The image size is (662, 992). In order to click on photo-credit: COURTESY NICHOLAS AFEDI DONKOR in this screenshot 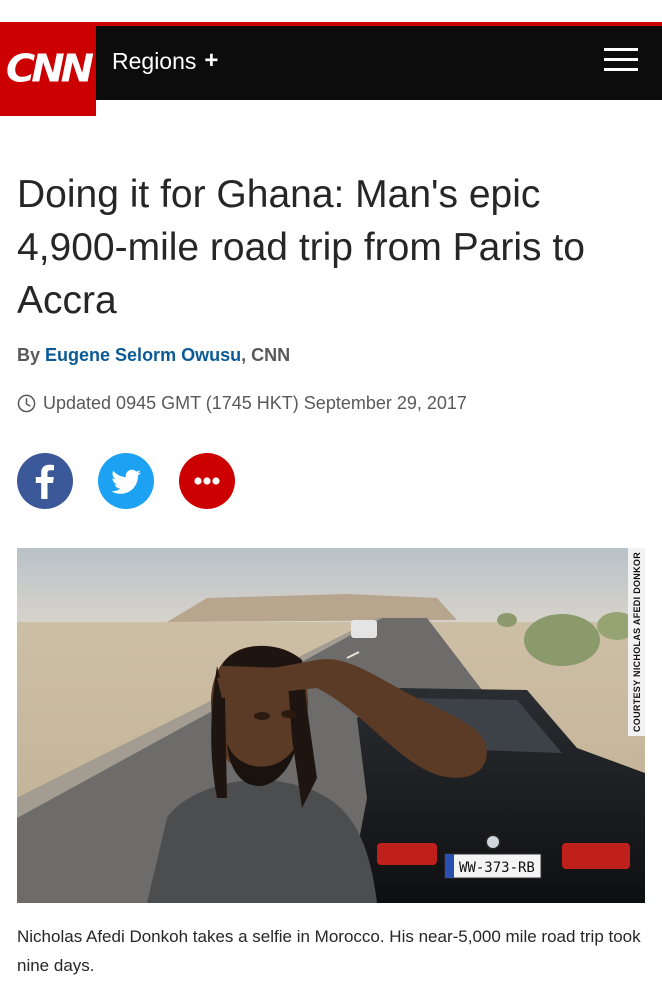, I will do `click(636, 642)`.